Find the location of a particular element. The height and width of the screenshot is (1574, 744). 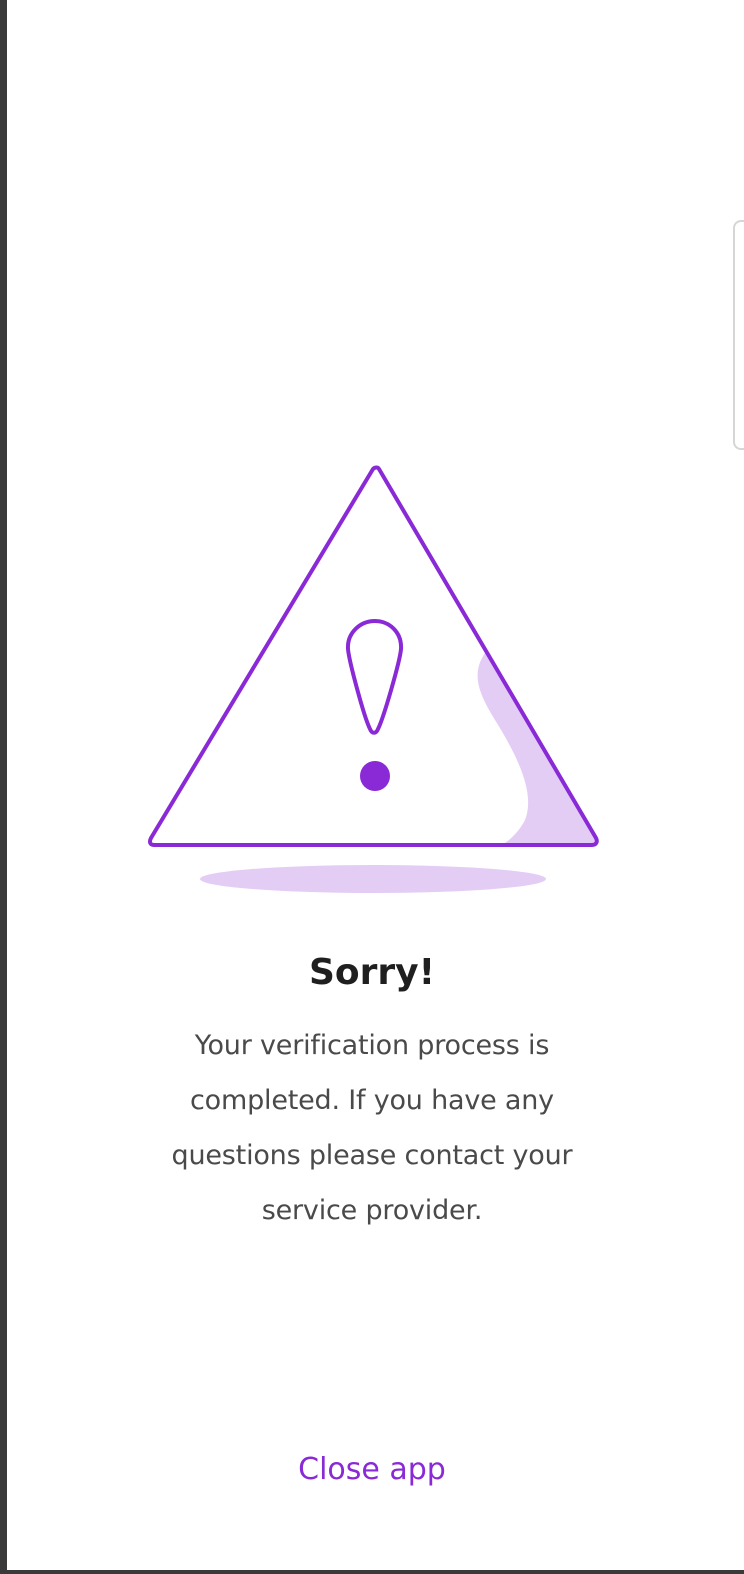

side-drawer-handle is located at coordinates (738, 335).